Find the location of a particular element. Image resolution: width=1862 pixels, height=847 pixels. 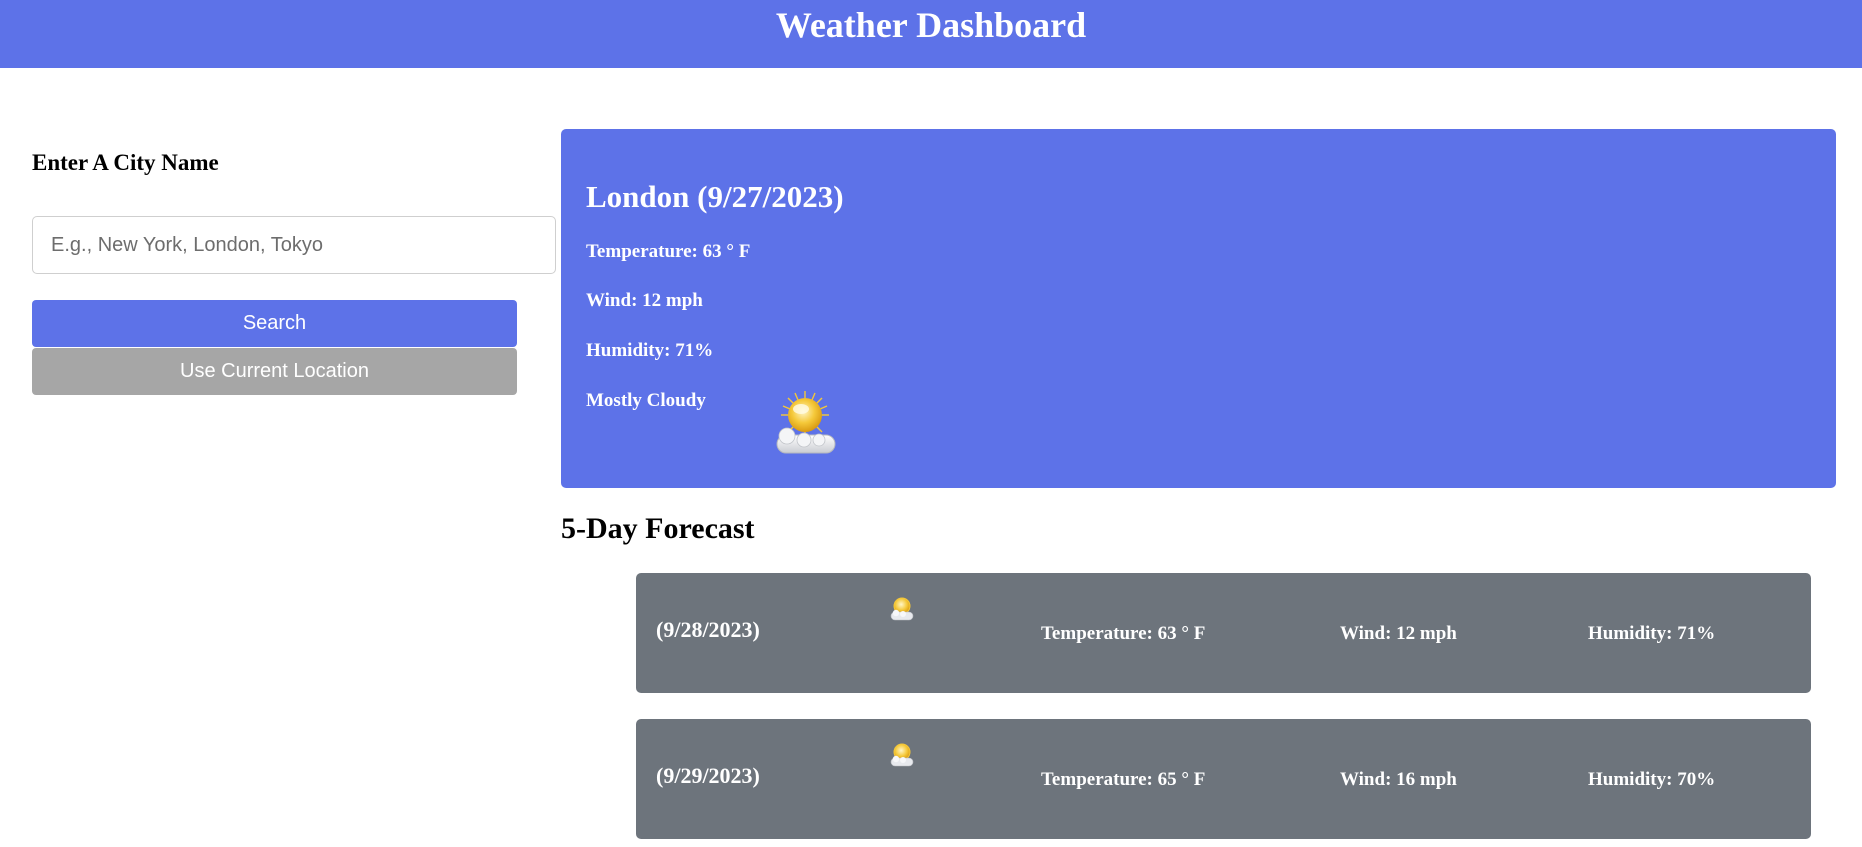

forecast-heading: 5-Day Forecast is located at coordinates (658, 528).